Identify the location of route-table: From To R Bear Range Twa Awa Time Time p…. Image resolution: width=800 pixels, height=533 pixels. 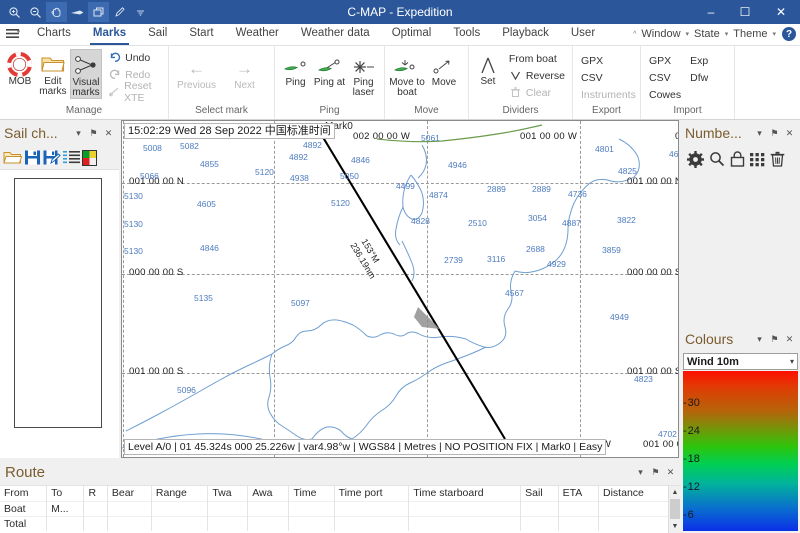
(340, 509).